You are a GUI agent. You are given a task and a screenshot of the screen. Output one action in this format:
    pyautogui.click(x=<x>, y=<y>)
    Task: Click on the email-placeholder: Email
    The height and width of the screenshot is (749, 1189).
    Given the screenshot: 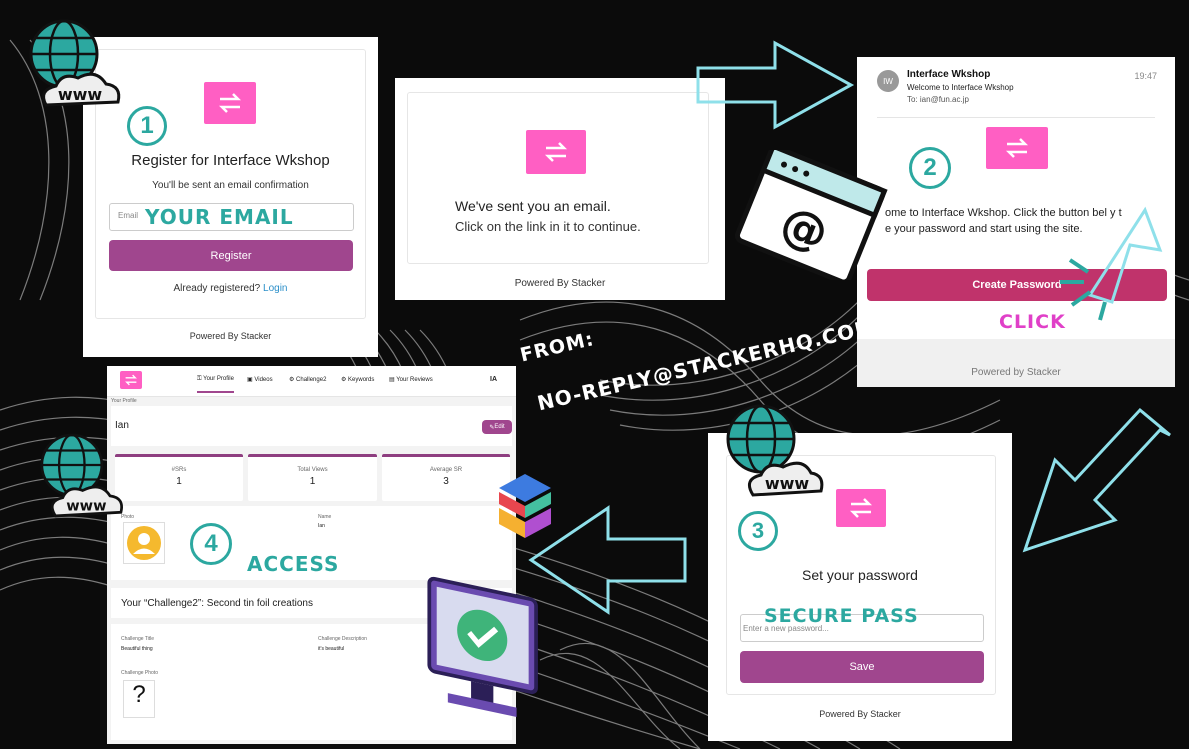 What is the action you would take?
    pyautogui.click(x=128, y=215)
    